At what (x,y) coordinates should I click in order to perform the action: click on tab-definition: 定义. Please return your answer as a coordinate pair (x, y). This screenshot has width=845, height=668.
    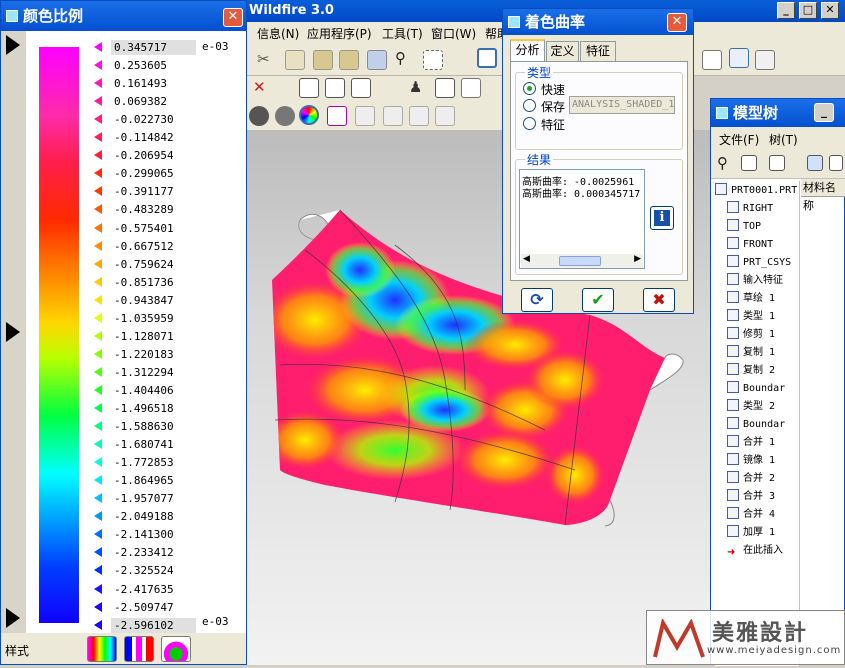
    Looking at the image, I should click on (562, 51).